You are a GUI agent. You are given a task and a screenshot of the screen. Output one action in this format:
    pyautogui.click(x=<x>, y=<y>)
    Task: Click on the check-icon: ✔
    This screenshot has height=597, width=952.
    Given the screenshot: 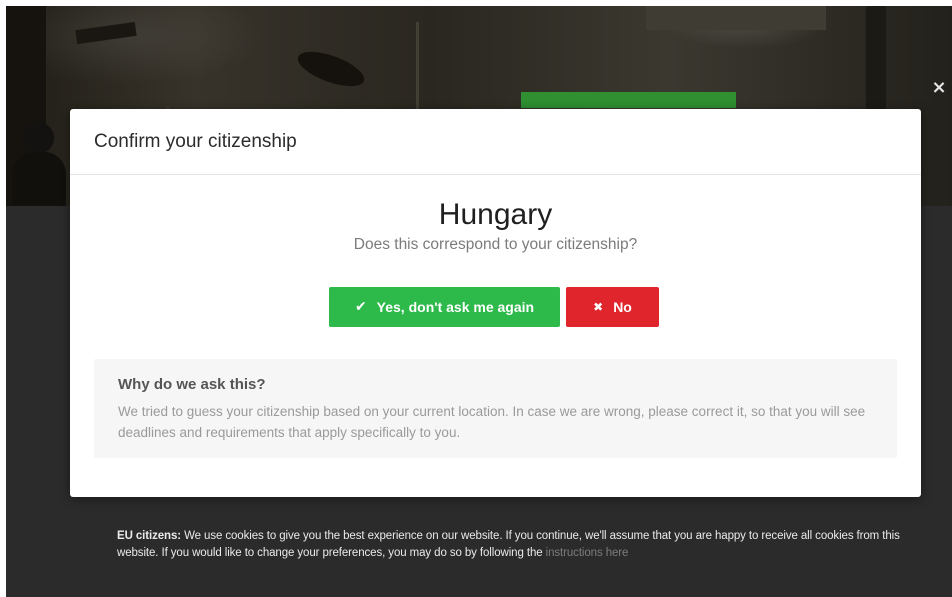 What is the action you would take?
    pyautogui.click(x=360, y=307)
    